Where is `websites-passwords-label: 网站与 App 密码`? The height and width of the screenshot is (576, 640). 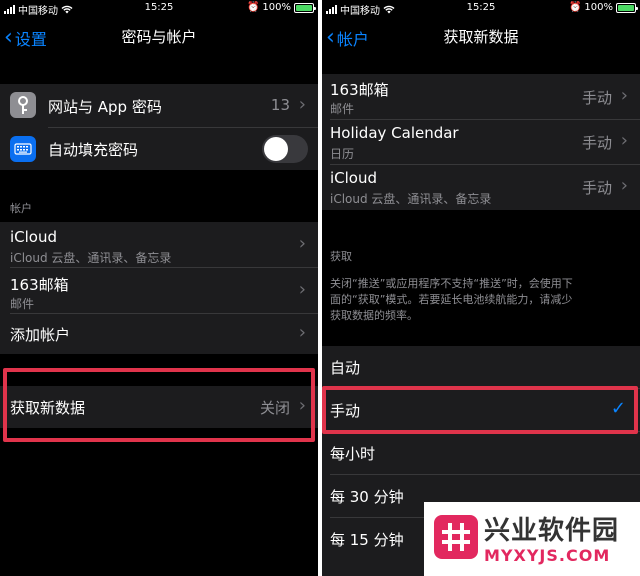
websites-passwords-label: 网站与 App 密码 is located at coordinates (105, 107).